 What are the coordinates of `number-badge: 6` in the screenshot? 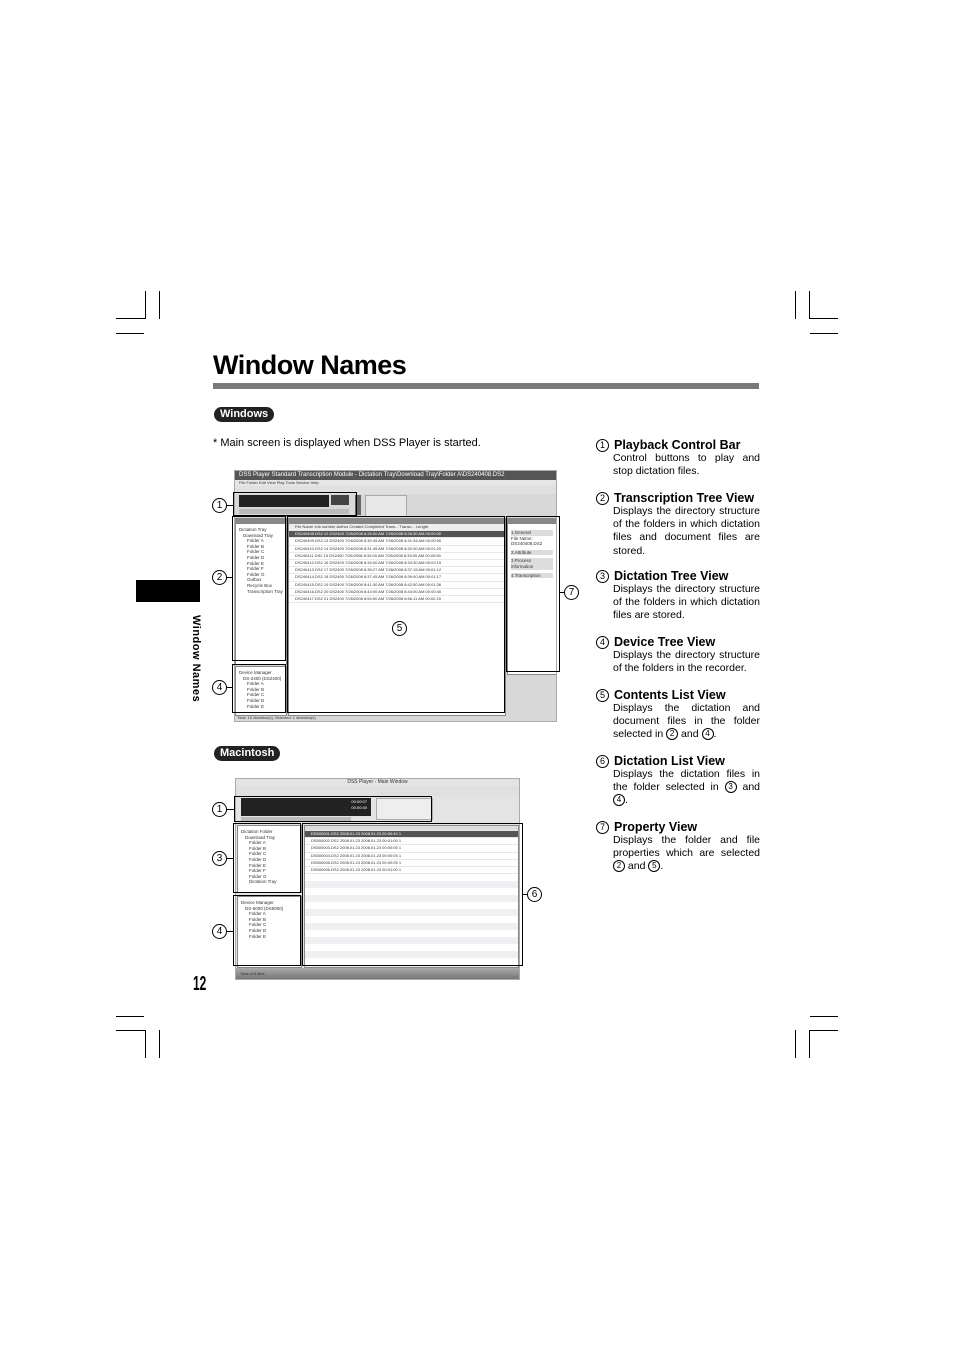 It's located at (602, 761).